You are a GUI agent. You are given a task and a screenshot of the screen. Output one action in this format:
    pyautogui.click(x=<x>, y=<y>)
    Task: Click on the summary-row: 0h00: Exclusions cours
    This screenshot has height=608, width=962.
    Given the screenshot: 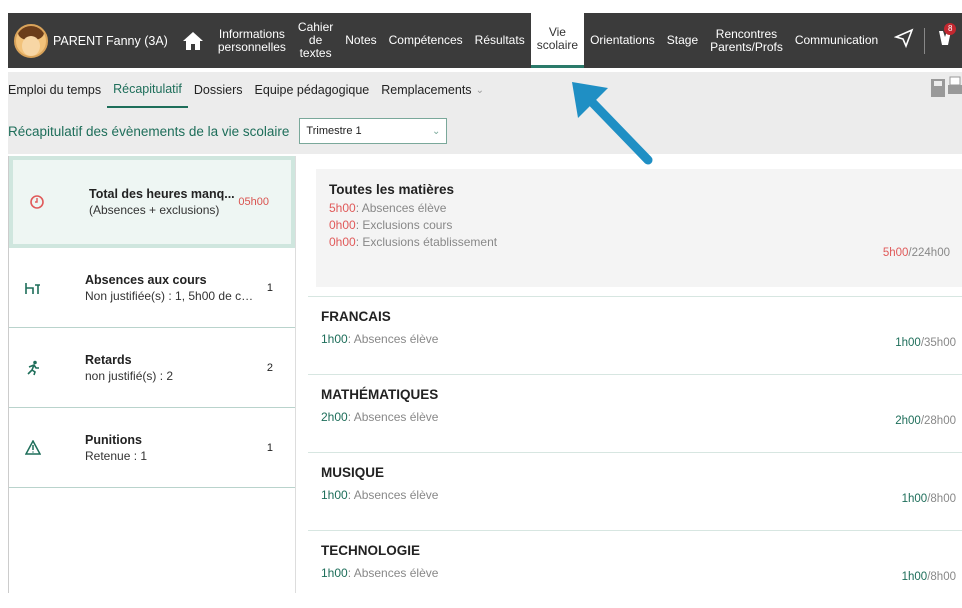 What is the action you would take?
    pyautogui.click(x=391, y=225)
    